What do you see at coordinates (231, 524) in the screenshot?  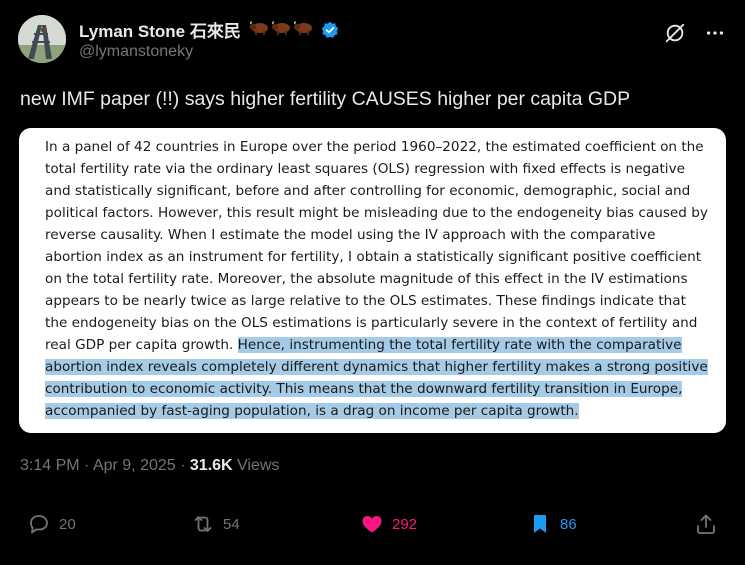 I see `repost-count: 54` at bounding box center [231, 524].